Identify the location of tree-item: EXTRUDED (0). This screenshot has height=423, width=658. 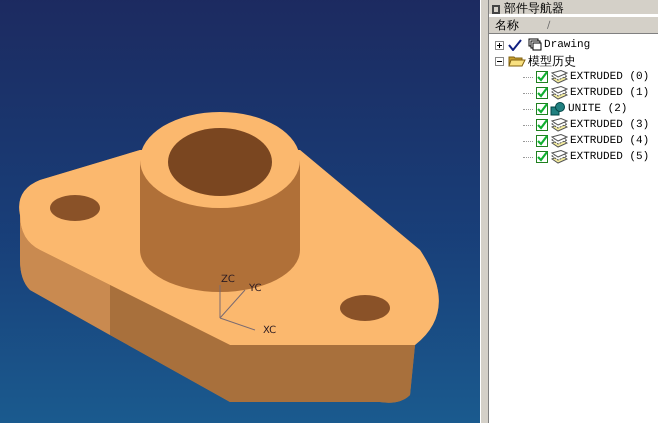
(610, 77).